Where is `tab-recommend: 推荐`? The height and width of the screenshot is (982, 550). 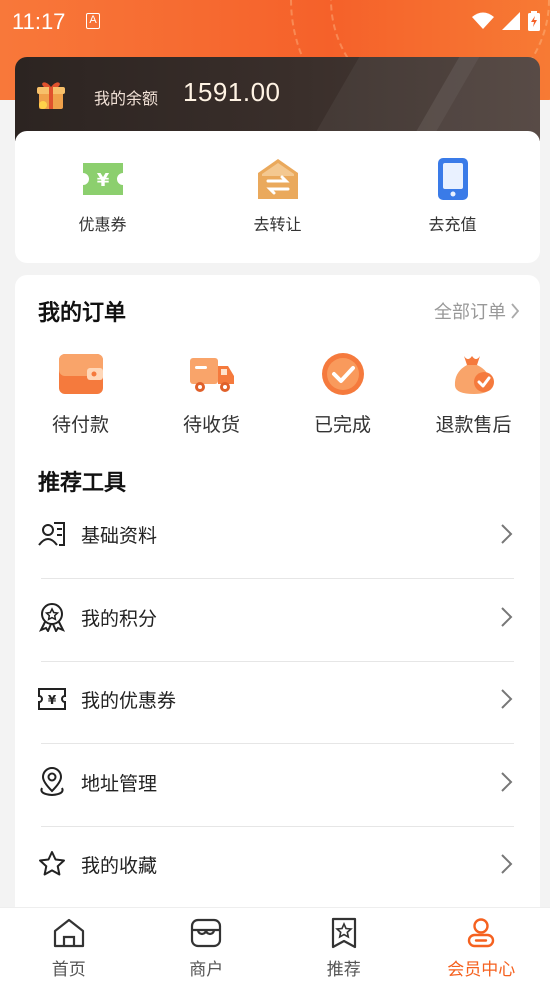 tab-recommend: 推荐 is located at coordinates (344, 945).